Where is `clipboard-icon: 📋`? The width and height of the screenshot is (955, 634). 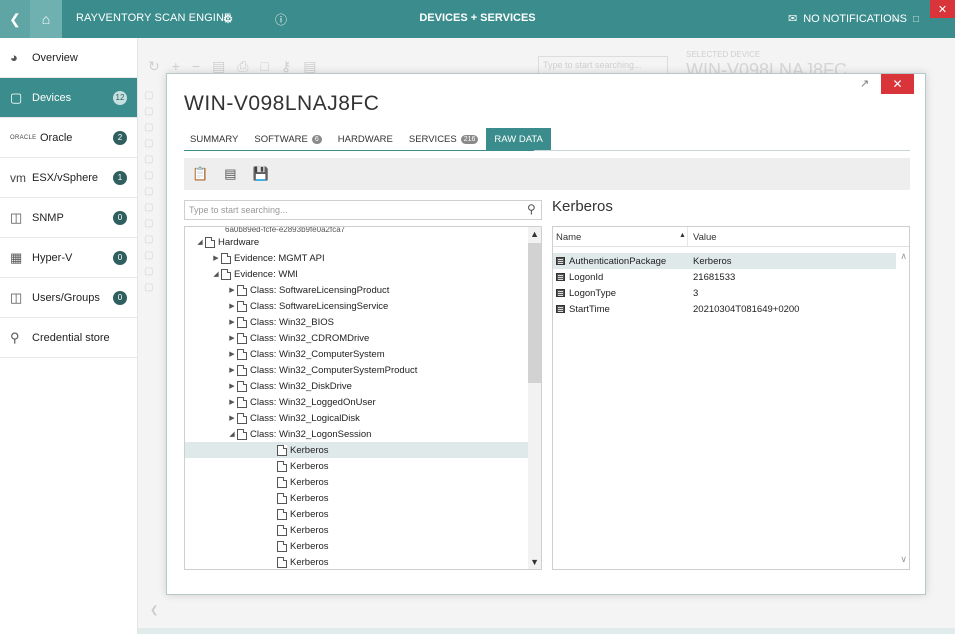
clipboard-icon: 📋 is located at coordinates (200, 174).